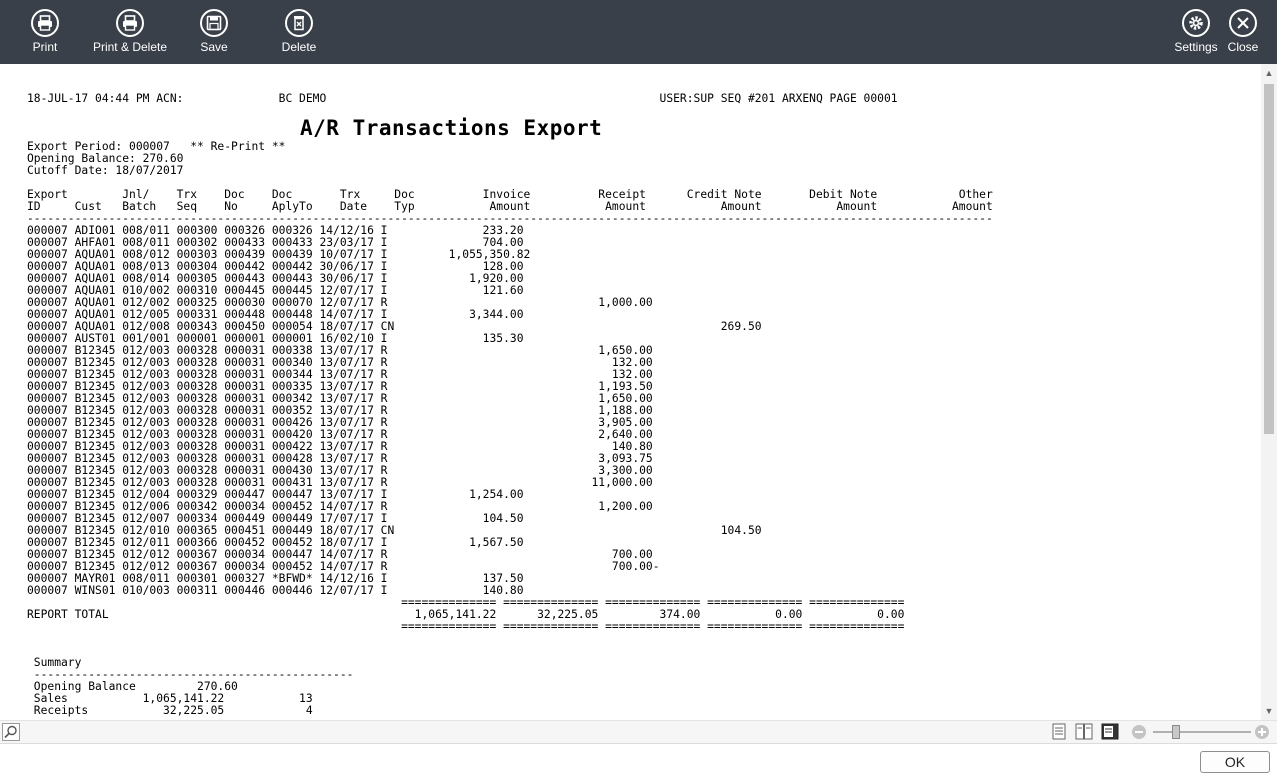 Image resolution: width=1277 pixels, height=778 pixels. Describe the element at coordinates (1243, 23) in the screenshot. I see `close-icon` at that location.